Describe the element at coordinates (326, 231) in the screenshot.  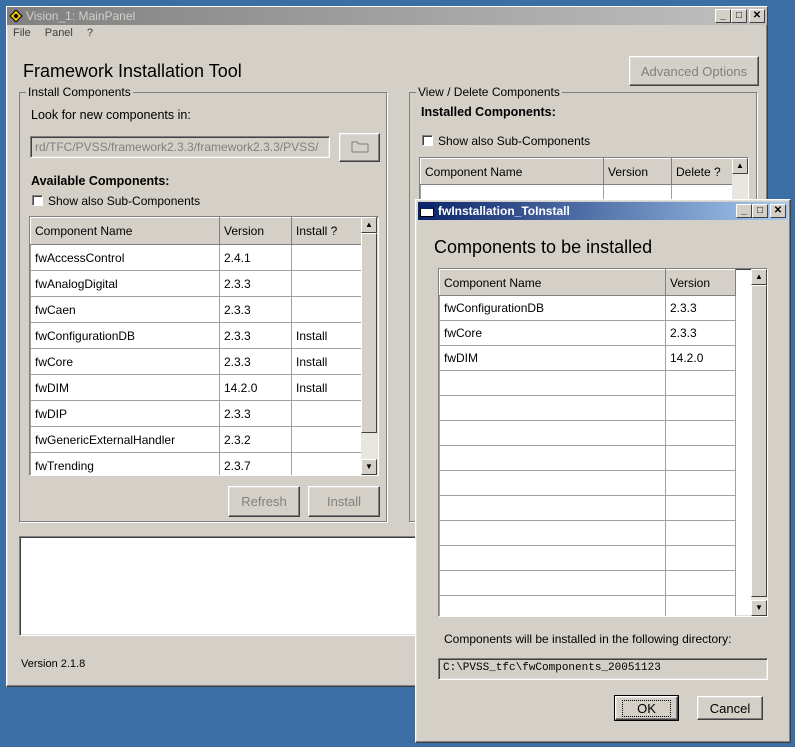
I see `column-header: Install ?` at that location.